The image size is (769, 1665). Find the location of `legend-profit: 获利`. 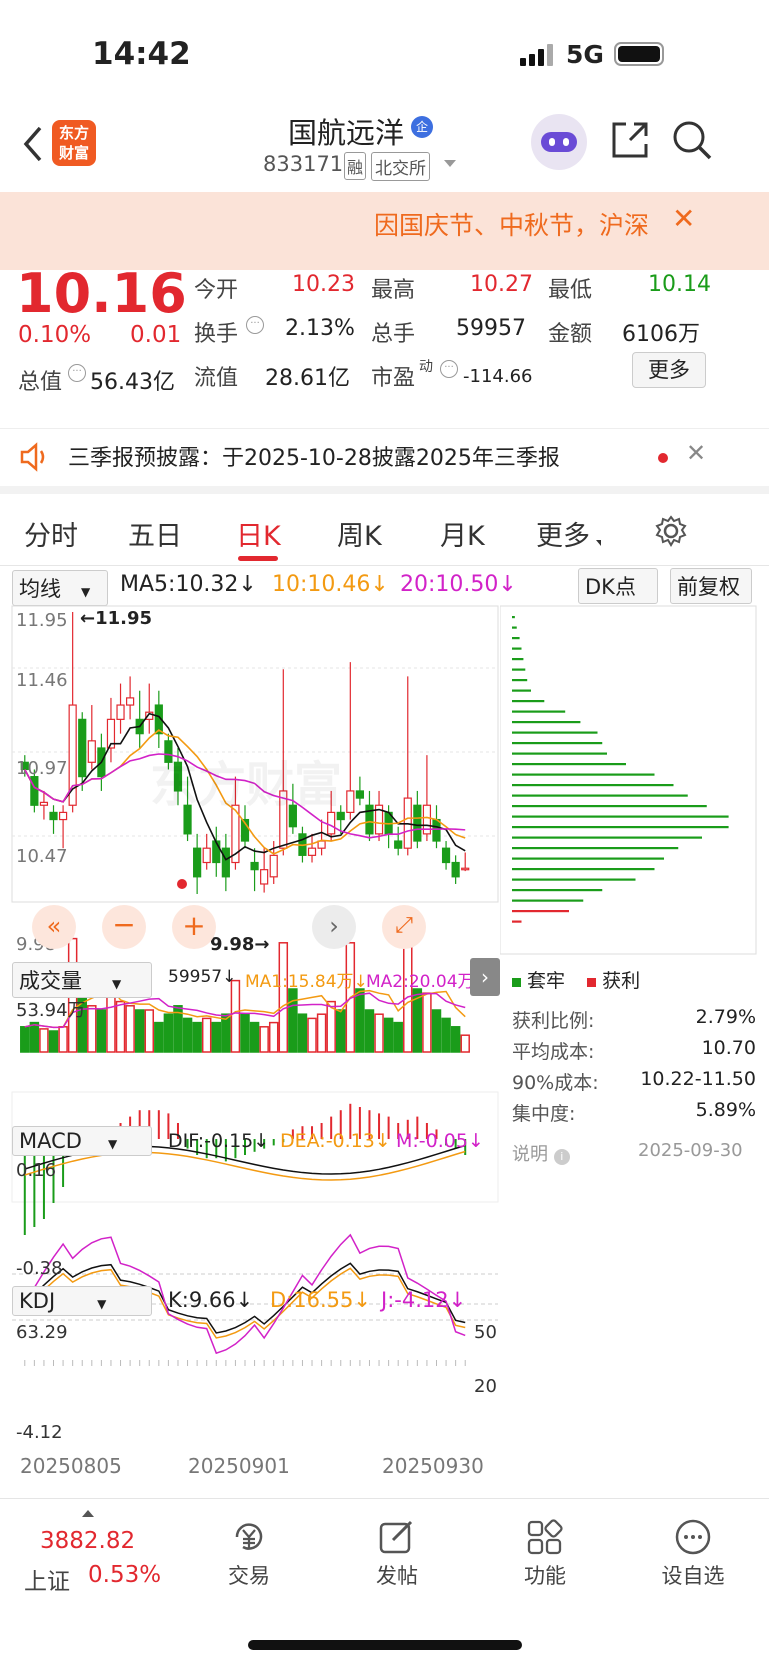

legend-profit: 获利 is located at coordinates (621, 981).